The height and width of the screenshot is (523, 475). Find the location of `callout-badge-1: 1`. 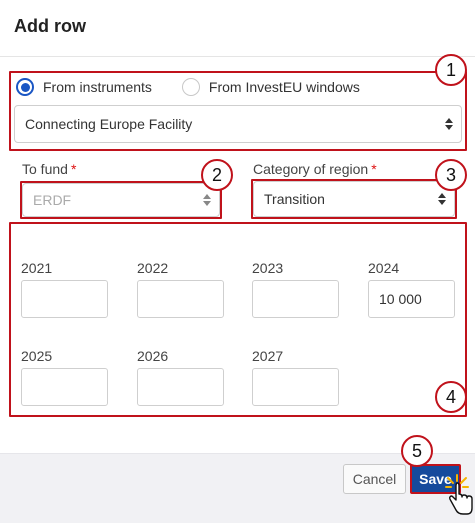

callout-badge-1: 1 is located at coordinates (451, 70).